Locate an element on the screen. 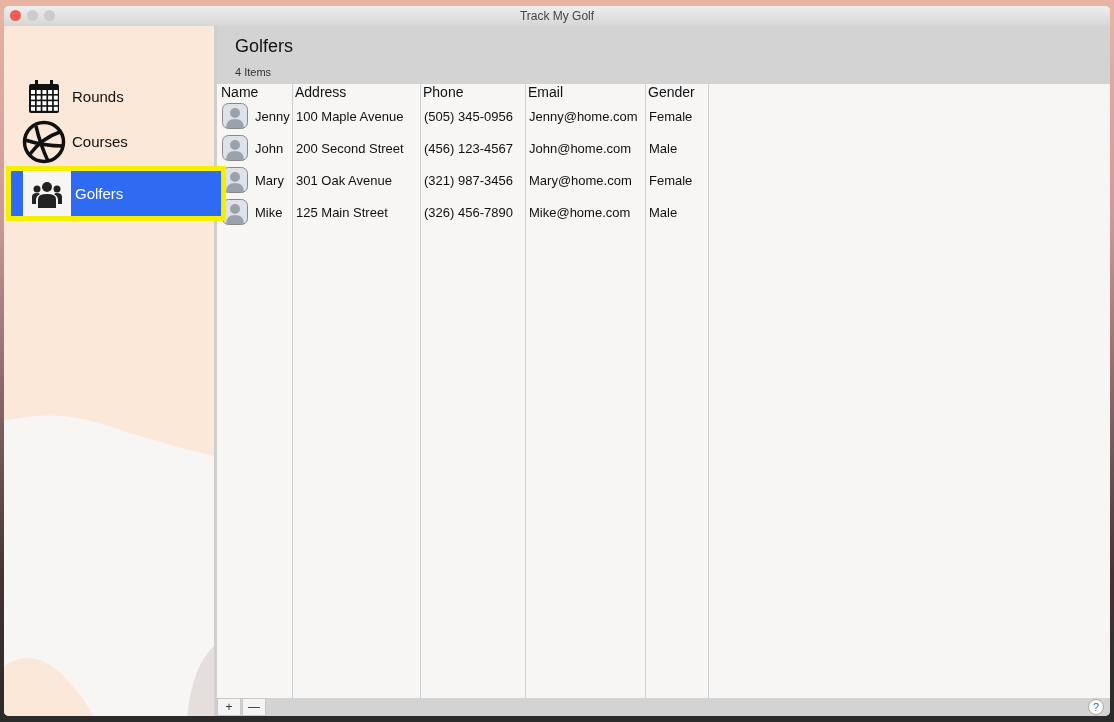  page-title: Golfers is located at coordinates (265, 46).